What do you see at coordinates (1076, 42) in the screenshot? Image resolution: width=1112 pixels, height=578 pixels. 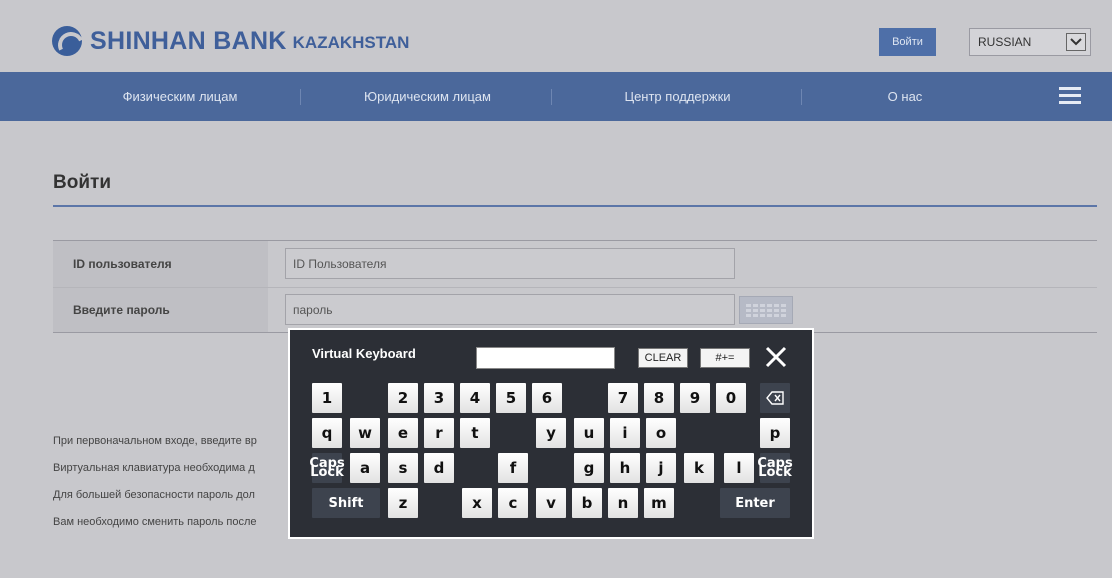 I see `chevron-down-icon` at bounding box center [1076, 42].